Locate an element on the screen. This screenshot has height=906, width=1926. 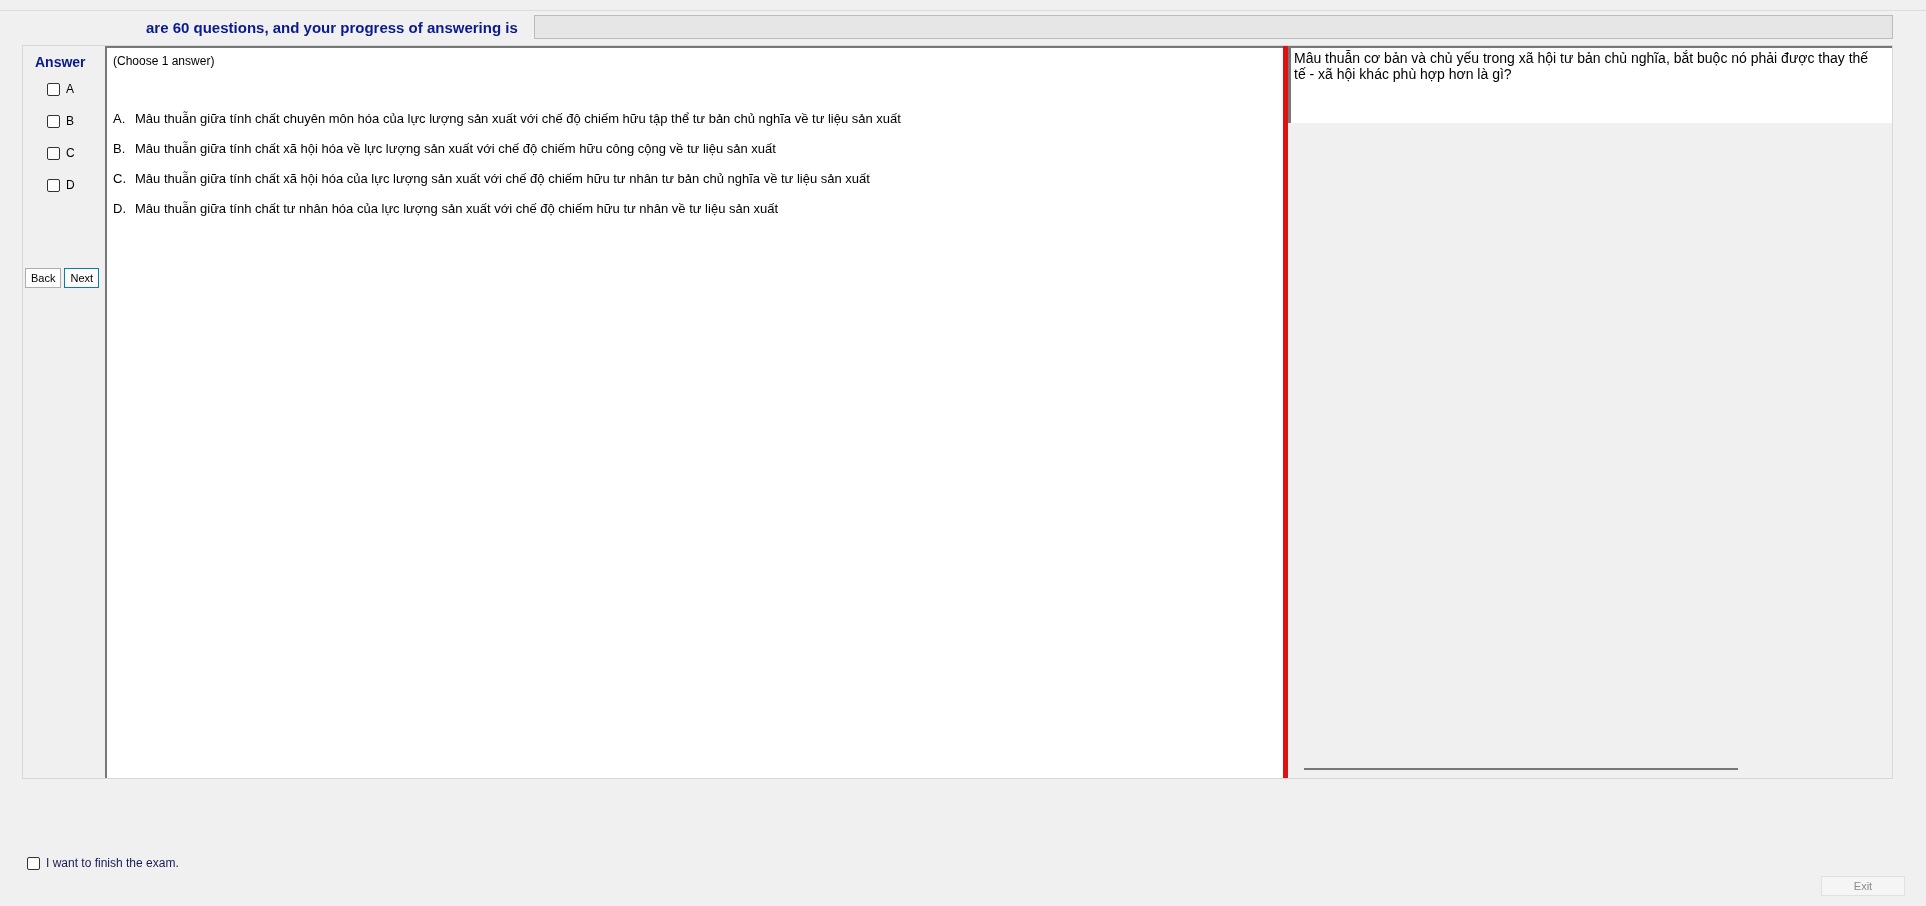
finish-checkbox: I want to finish the exam. is located at coordinates (103, 863).